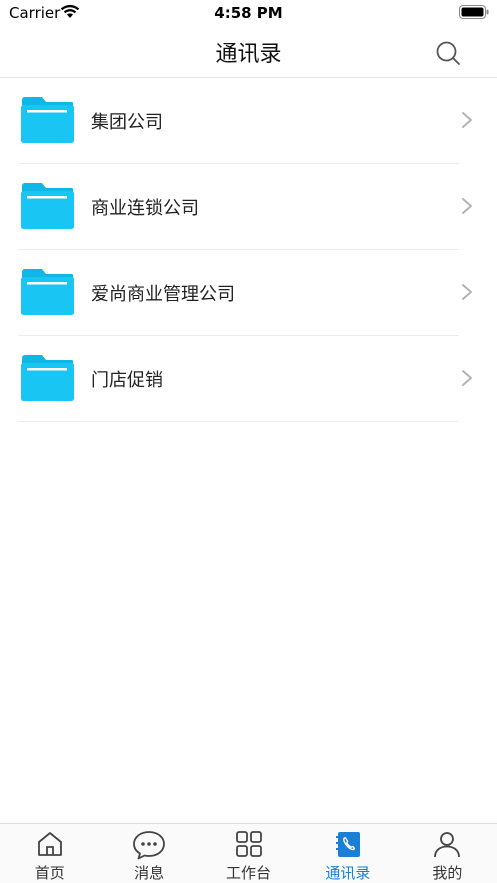 The image size is (497, 883). What do you see at coordinates (238, 421) in the screenshot?
I see `divider` at bounding box center [238, 421].